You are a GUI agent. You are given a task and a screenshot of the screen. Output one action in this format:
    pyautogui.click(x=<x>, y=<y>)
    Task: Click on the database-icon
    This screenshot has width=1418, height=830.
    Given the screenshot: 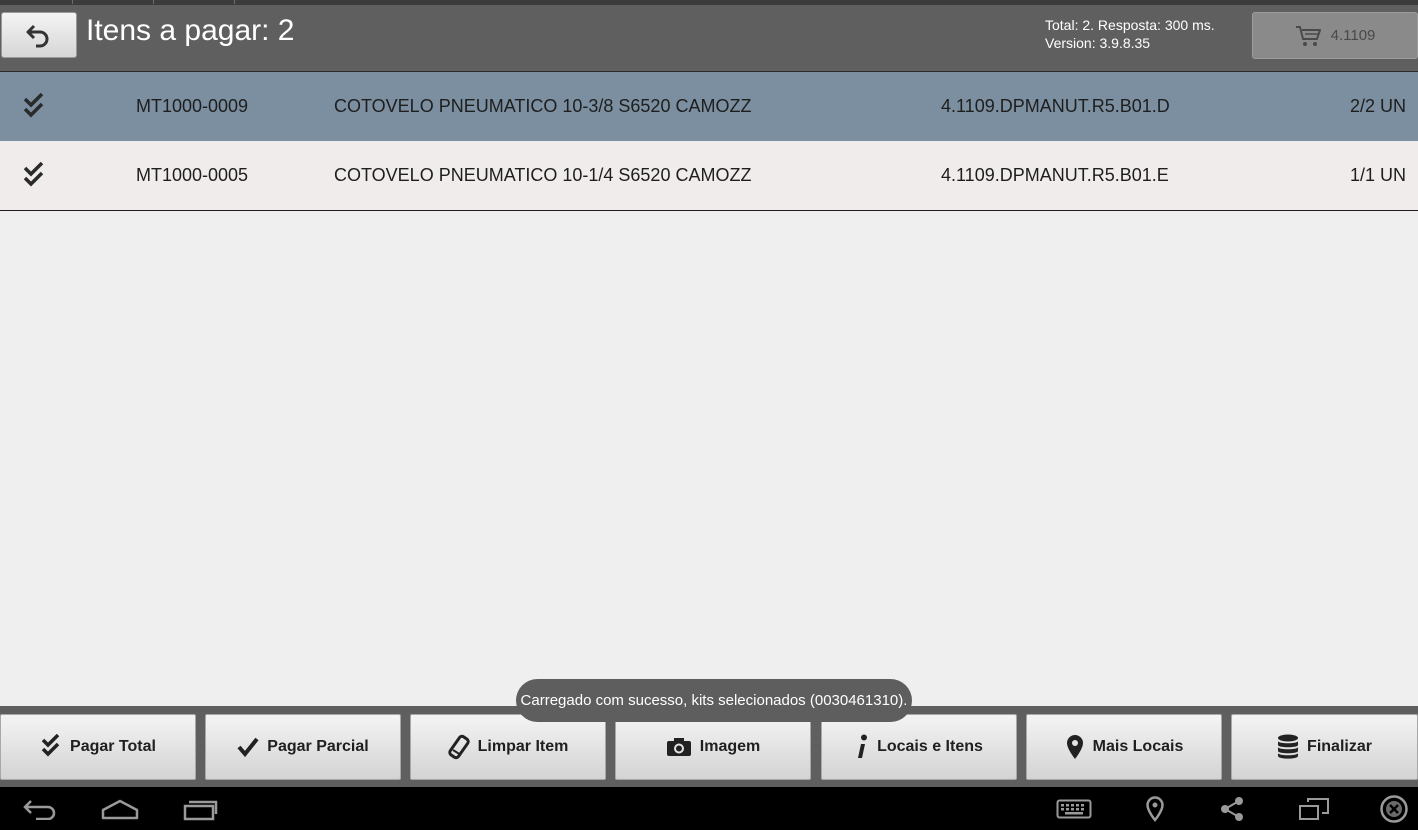 What is the action you would take?
    pyautogui.click(x=1288, y=746)
    